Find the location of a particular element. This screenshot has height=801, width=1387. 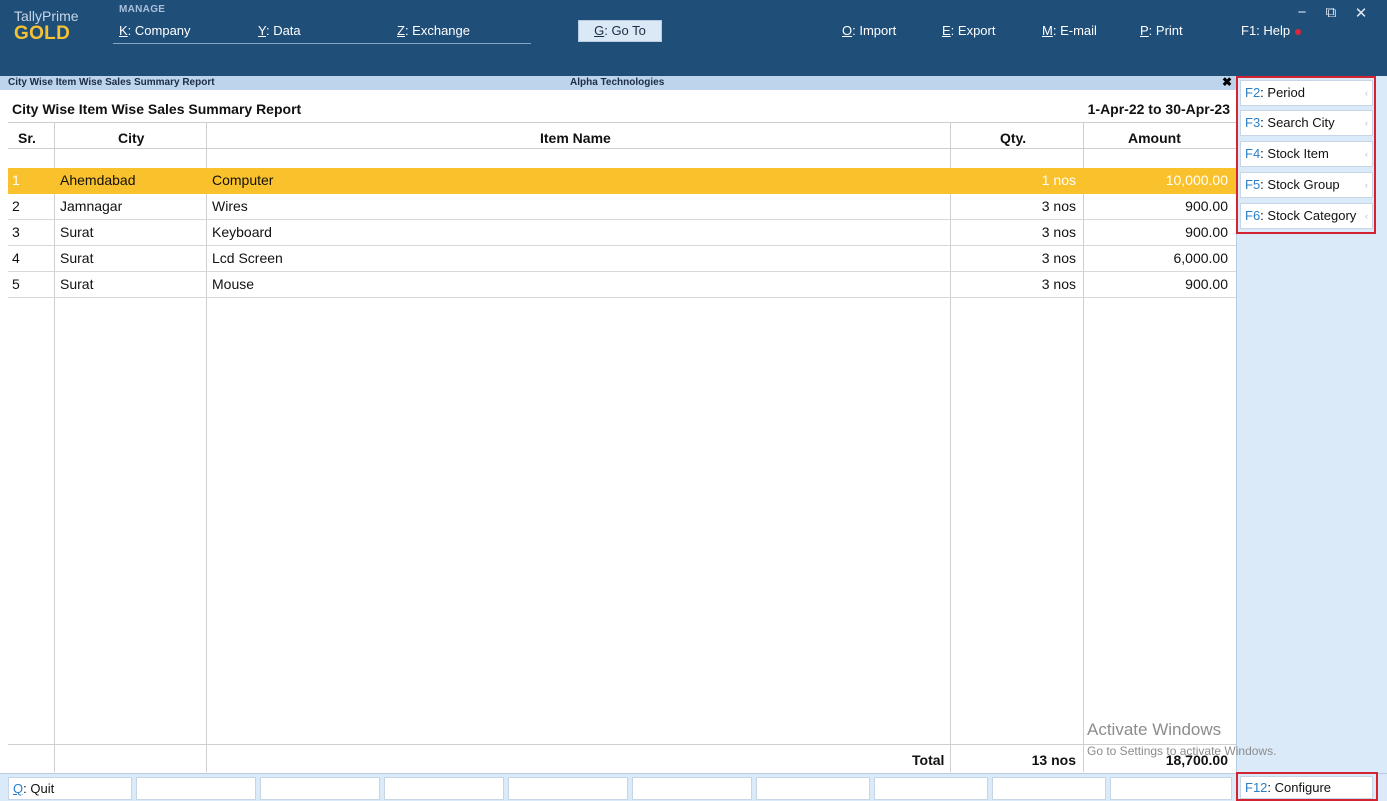

column-header-amount: Amount is located at coordinates (1154, 138).